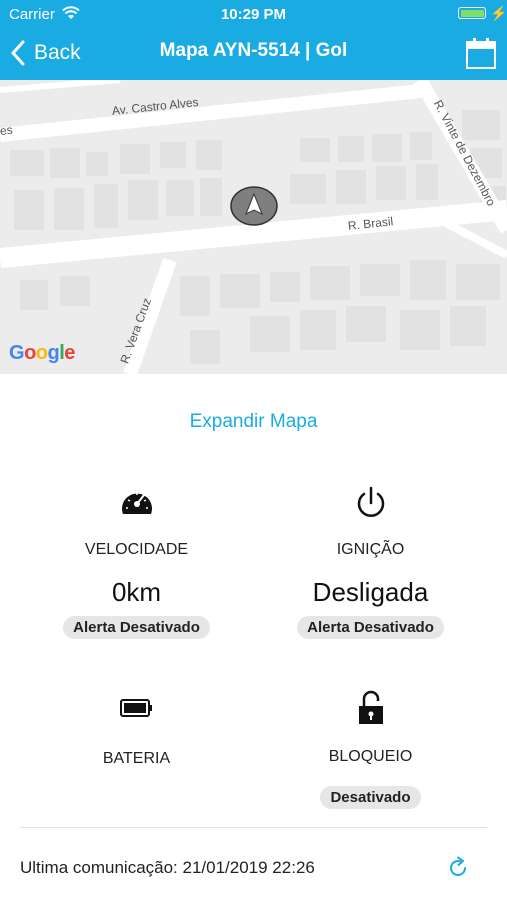 This screenshot has width=507, height=900. I want to click on clock: 10:29 PM, so click(253, 14).